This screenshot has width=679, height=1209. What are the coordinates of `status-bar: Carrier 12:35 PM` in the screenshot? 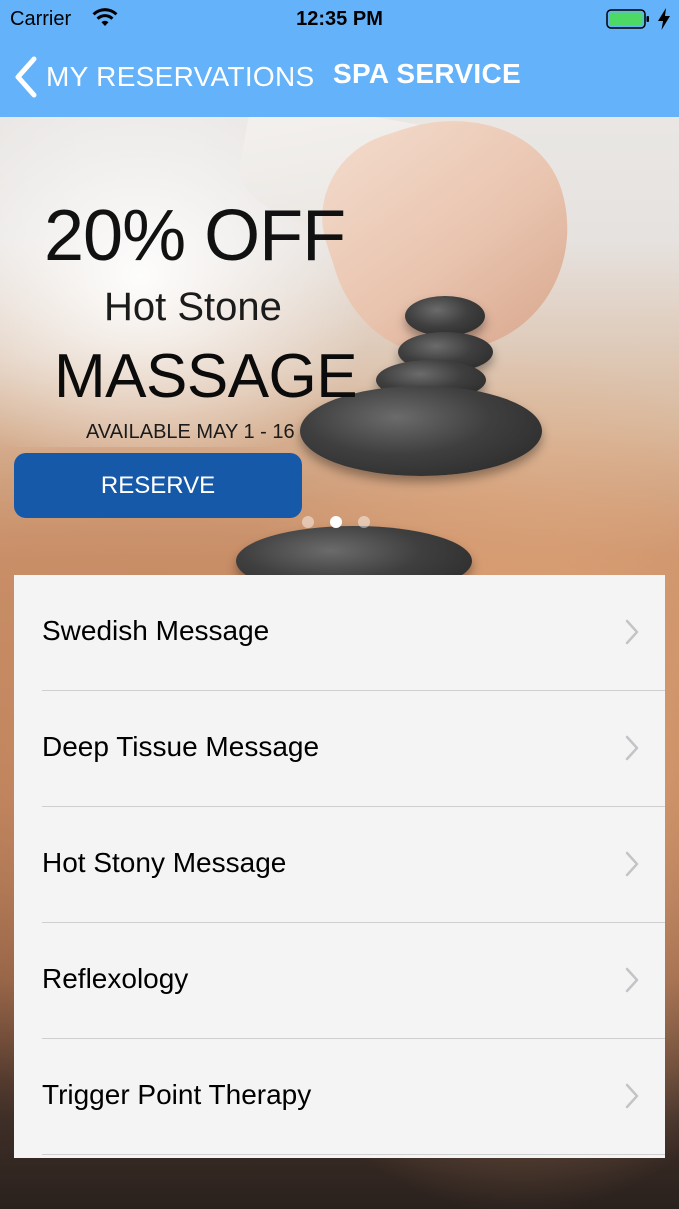 It's located at (339, 20).